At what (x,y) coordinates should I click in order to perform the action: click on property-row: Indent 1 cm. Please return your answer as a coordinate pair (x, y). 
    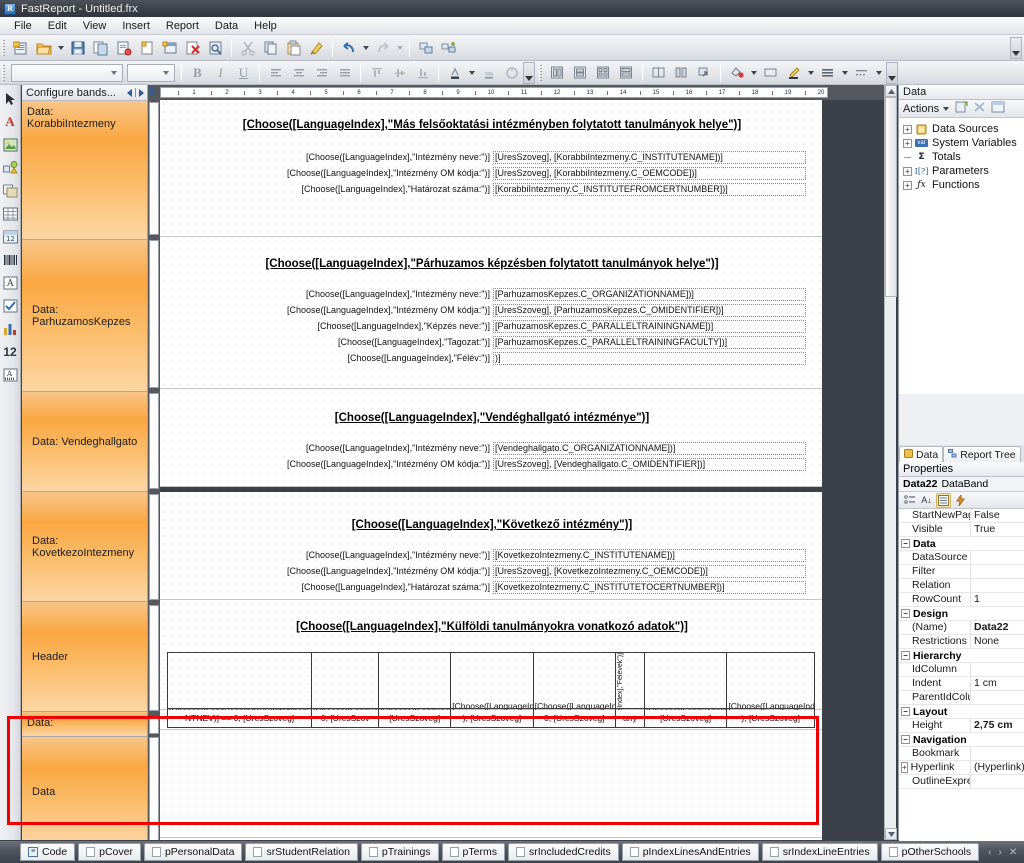
    Looking at the image, I should click on (961, 684).